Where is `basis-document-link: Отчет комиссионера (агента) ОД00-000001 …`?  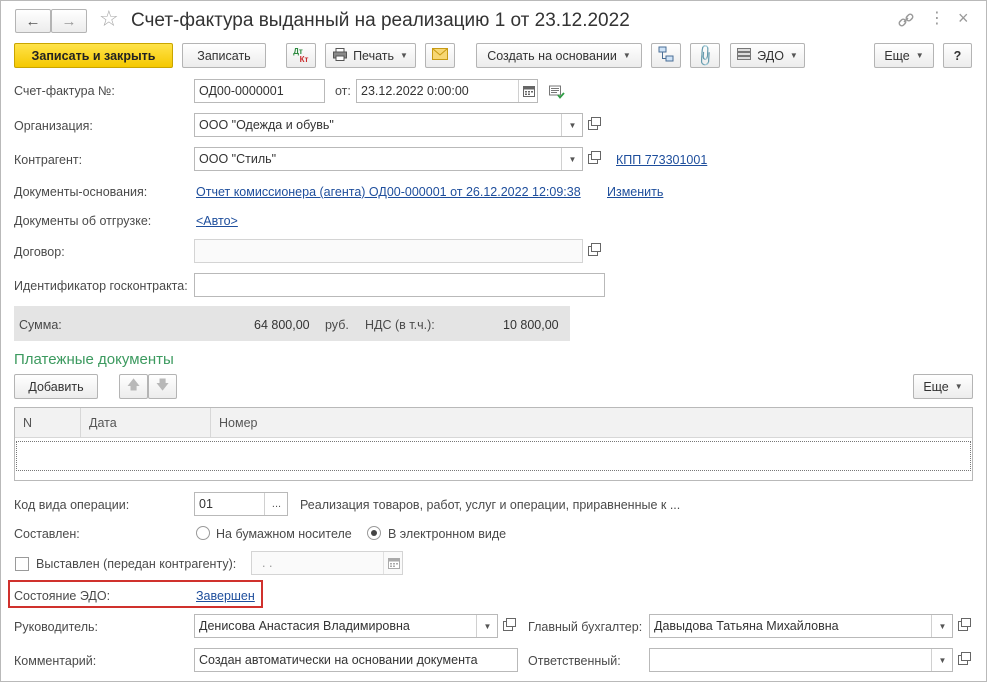
basis-document-link: Отчет комиссионера (агента) ОД00-000001 … is located at coordinates (388, 192).